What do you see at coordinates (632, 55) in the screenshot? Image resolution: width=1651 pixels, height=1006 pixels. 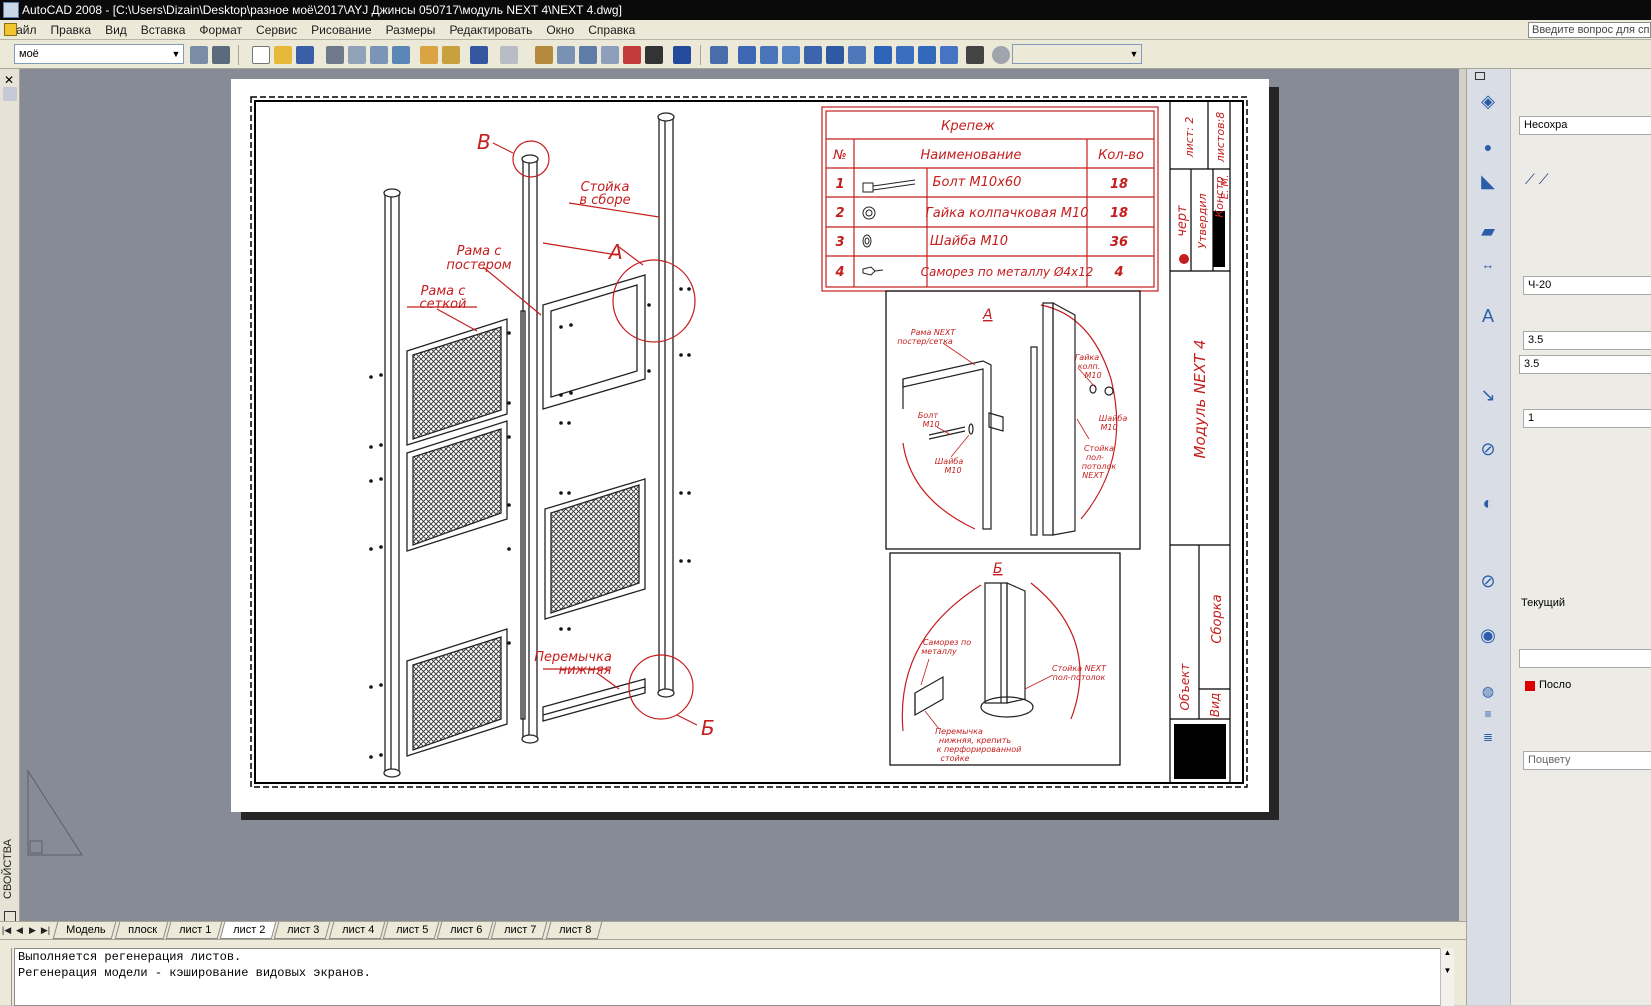 I see `properties-icon` at bounding box center [632, 55].